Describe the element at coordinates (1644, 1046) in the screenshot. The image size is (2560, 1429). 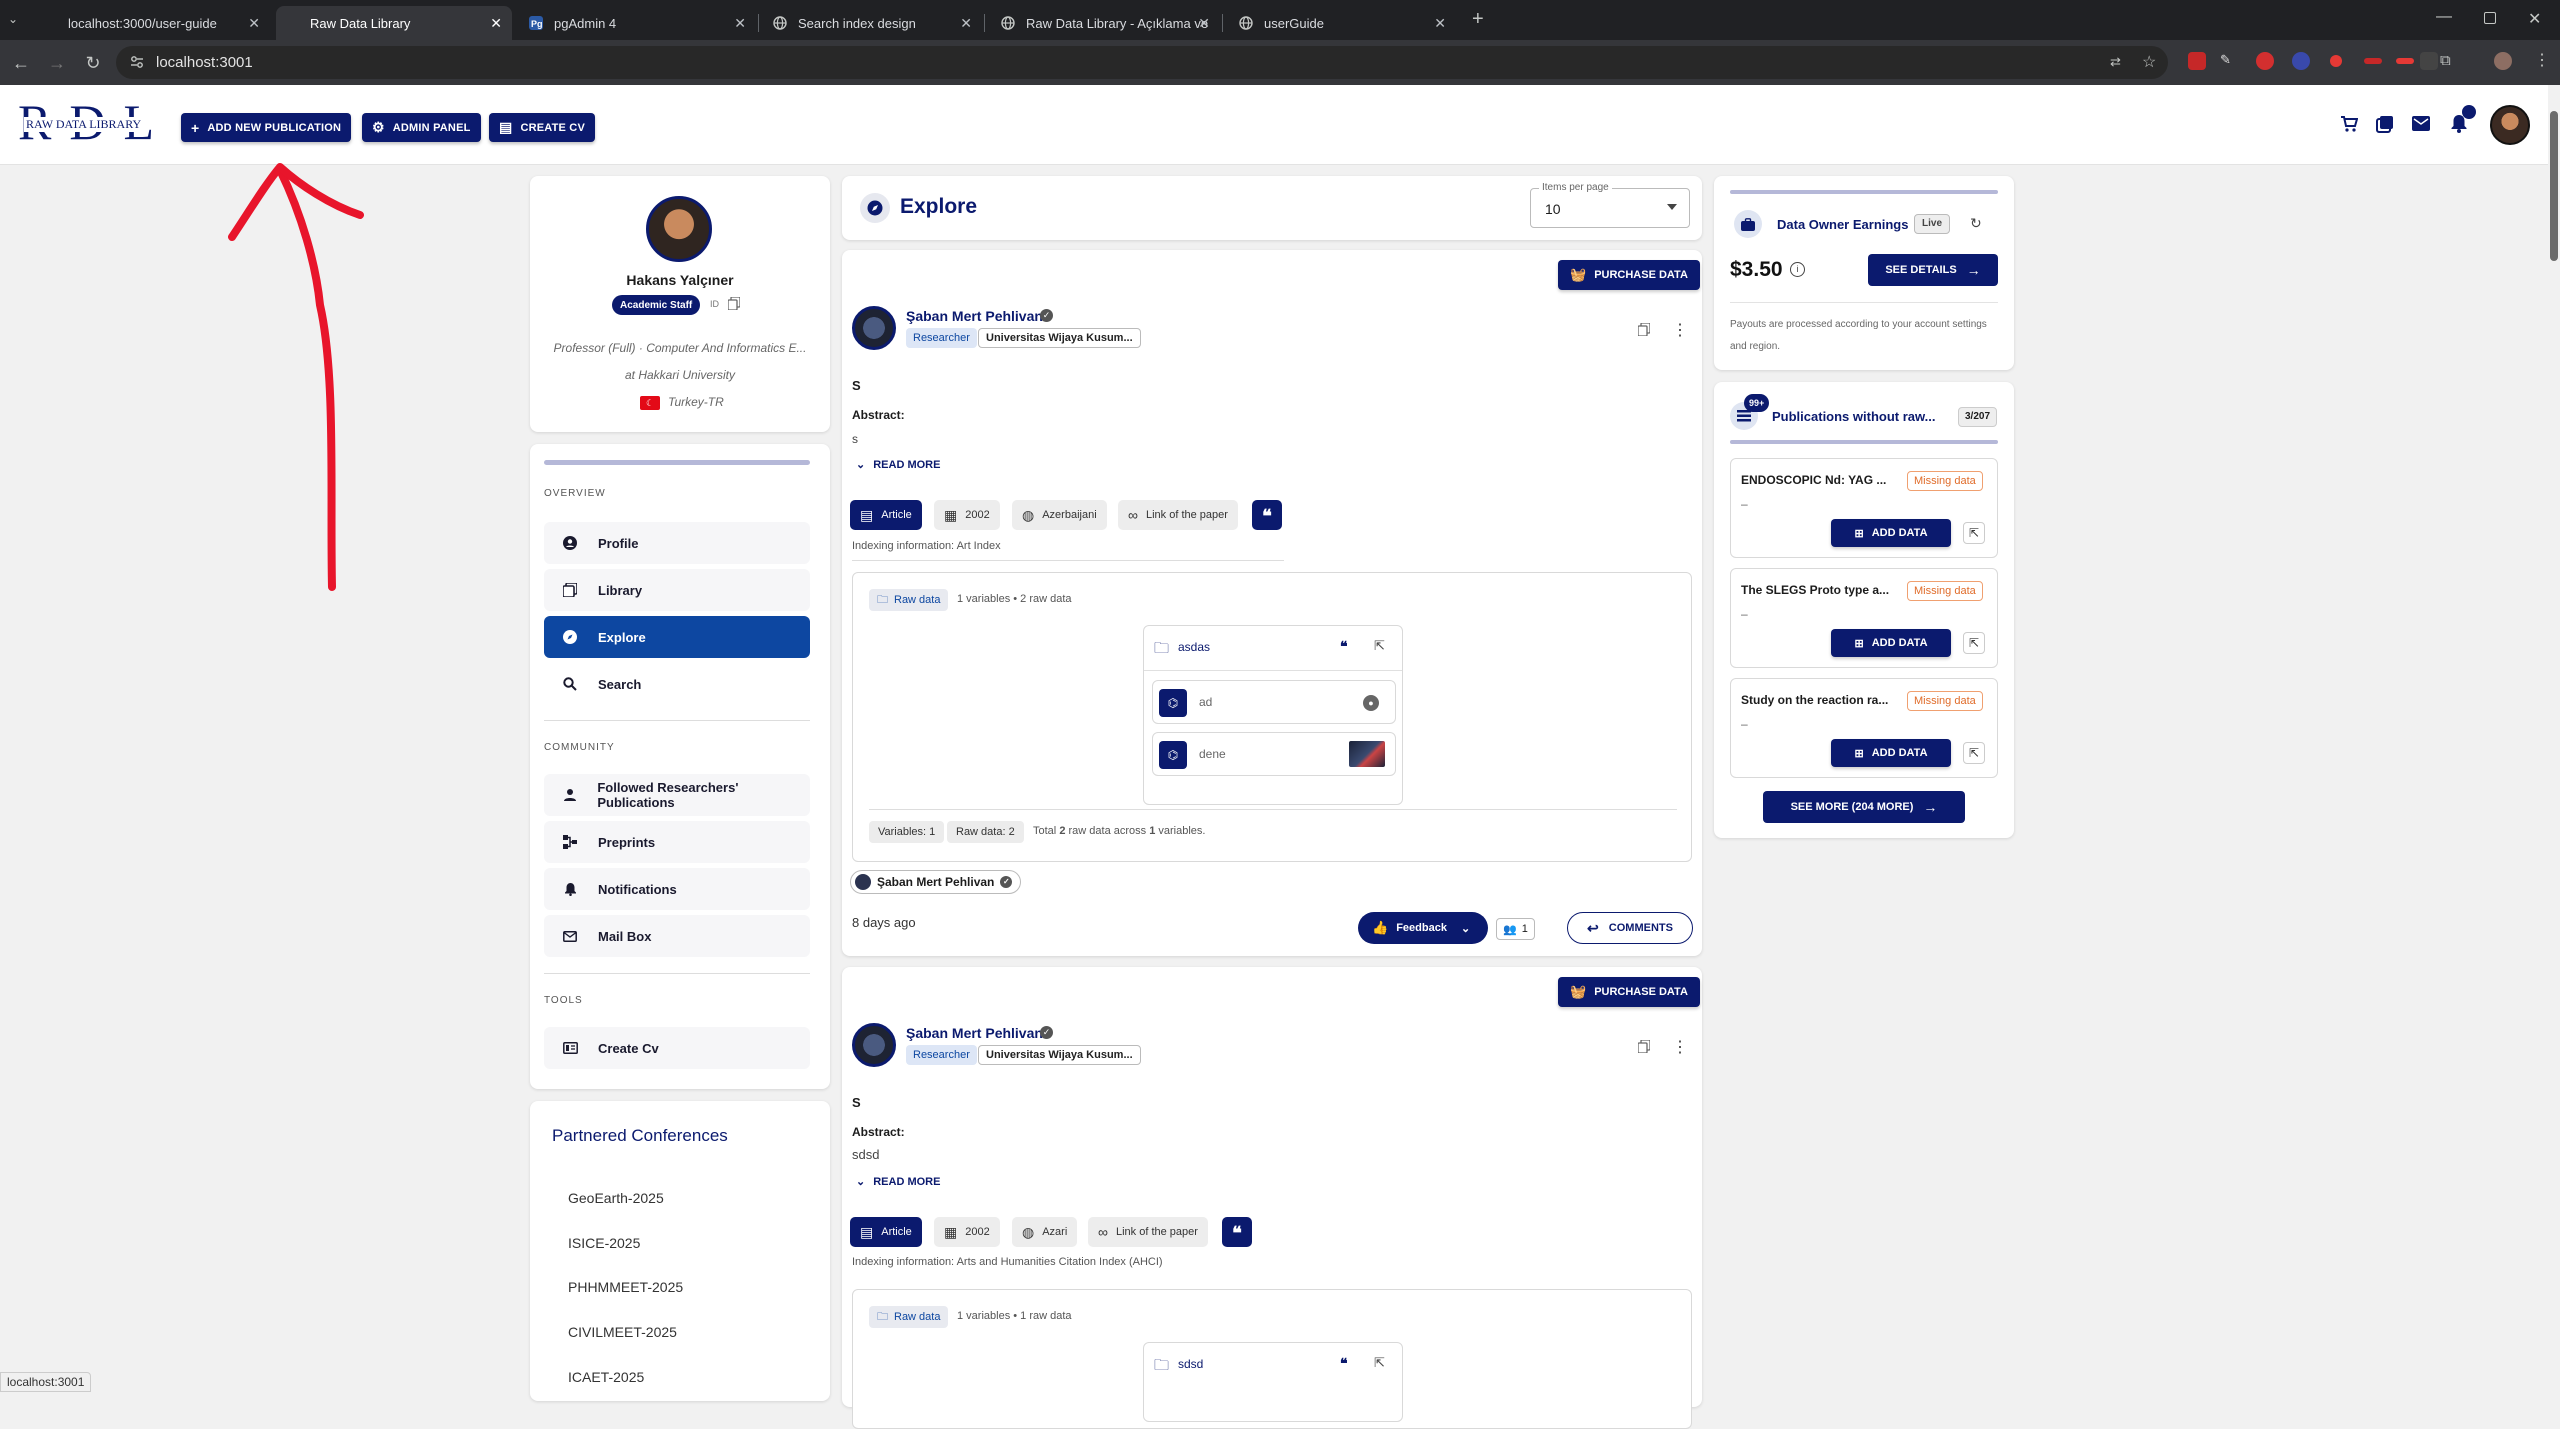
I see `copy-icon` at that location.